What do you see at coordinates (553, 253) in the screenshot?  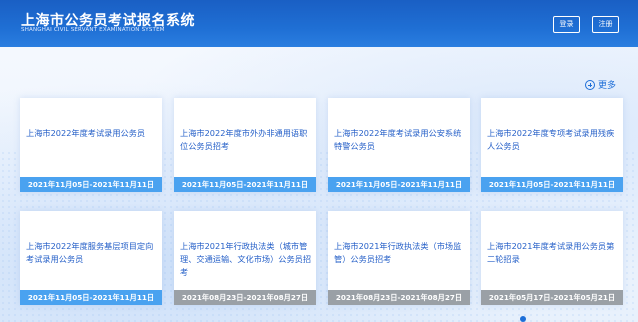 I see `exam-card-title: 上海市2021年度考试录用公务员第二轮招录` at bounding box center [553, 253].